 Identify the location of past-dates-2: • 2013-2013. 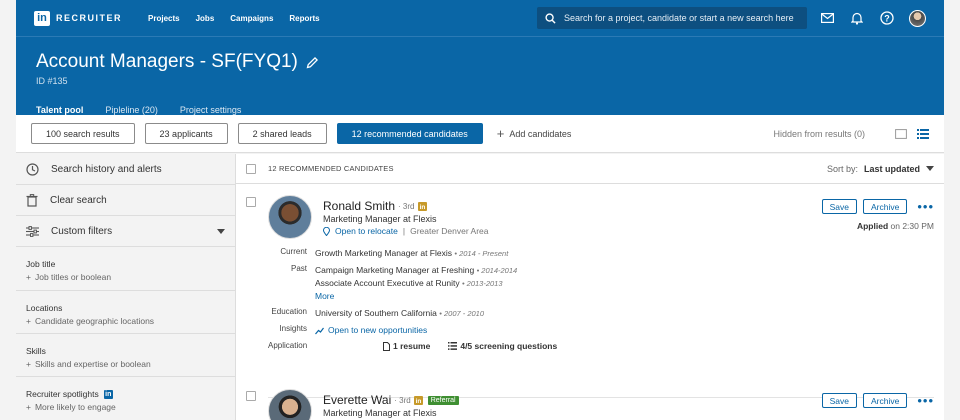
(482, 283).